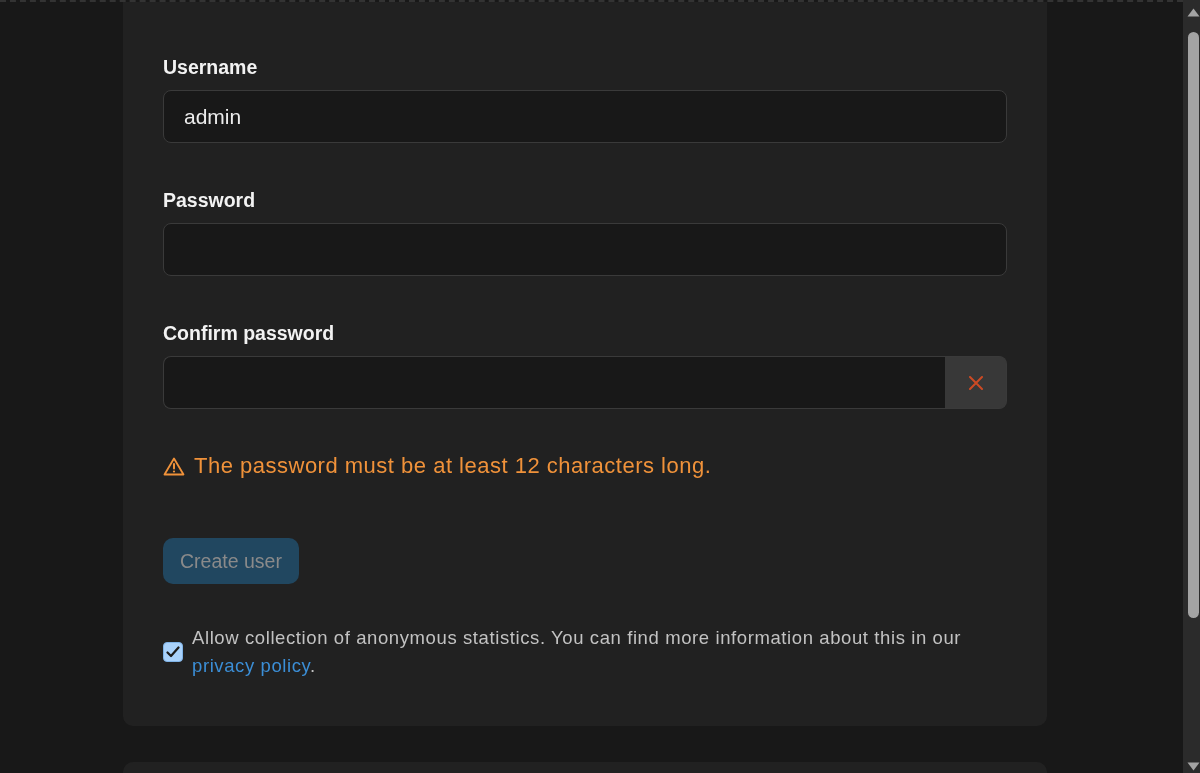 This screenshot has height=773, width=1200. Describe the element at coordinates (210, 67) in the screenshot. I see `field-label: Username` at that location.